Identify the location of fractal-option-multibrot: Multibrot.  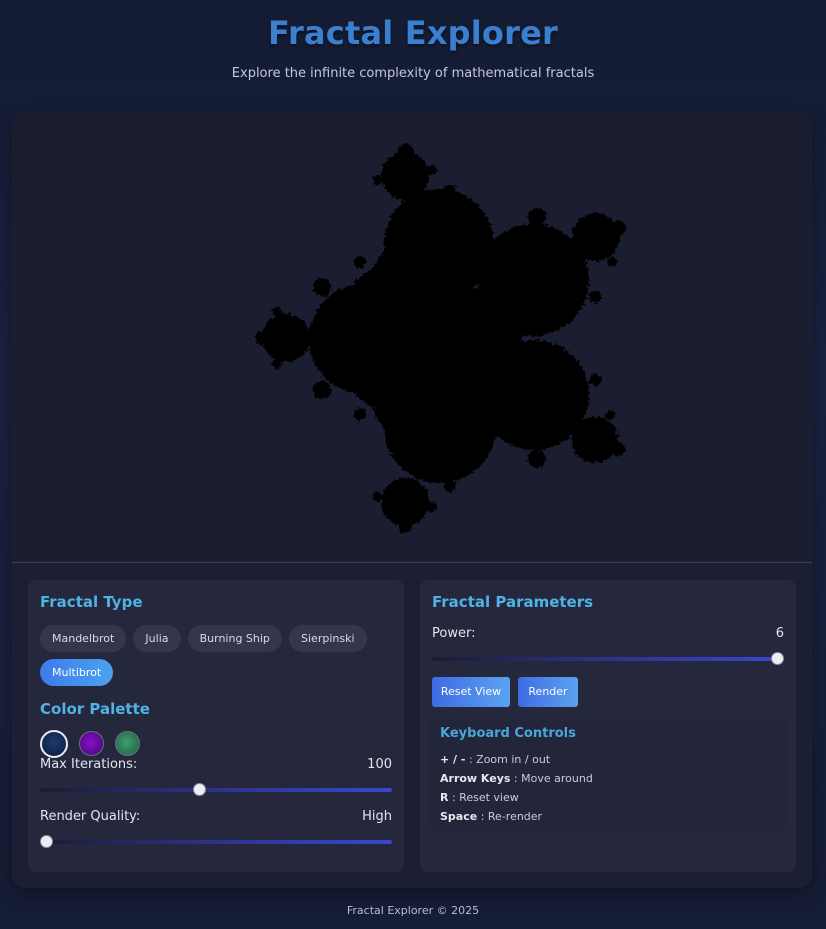
(77, 672).